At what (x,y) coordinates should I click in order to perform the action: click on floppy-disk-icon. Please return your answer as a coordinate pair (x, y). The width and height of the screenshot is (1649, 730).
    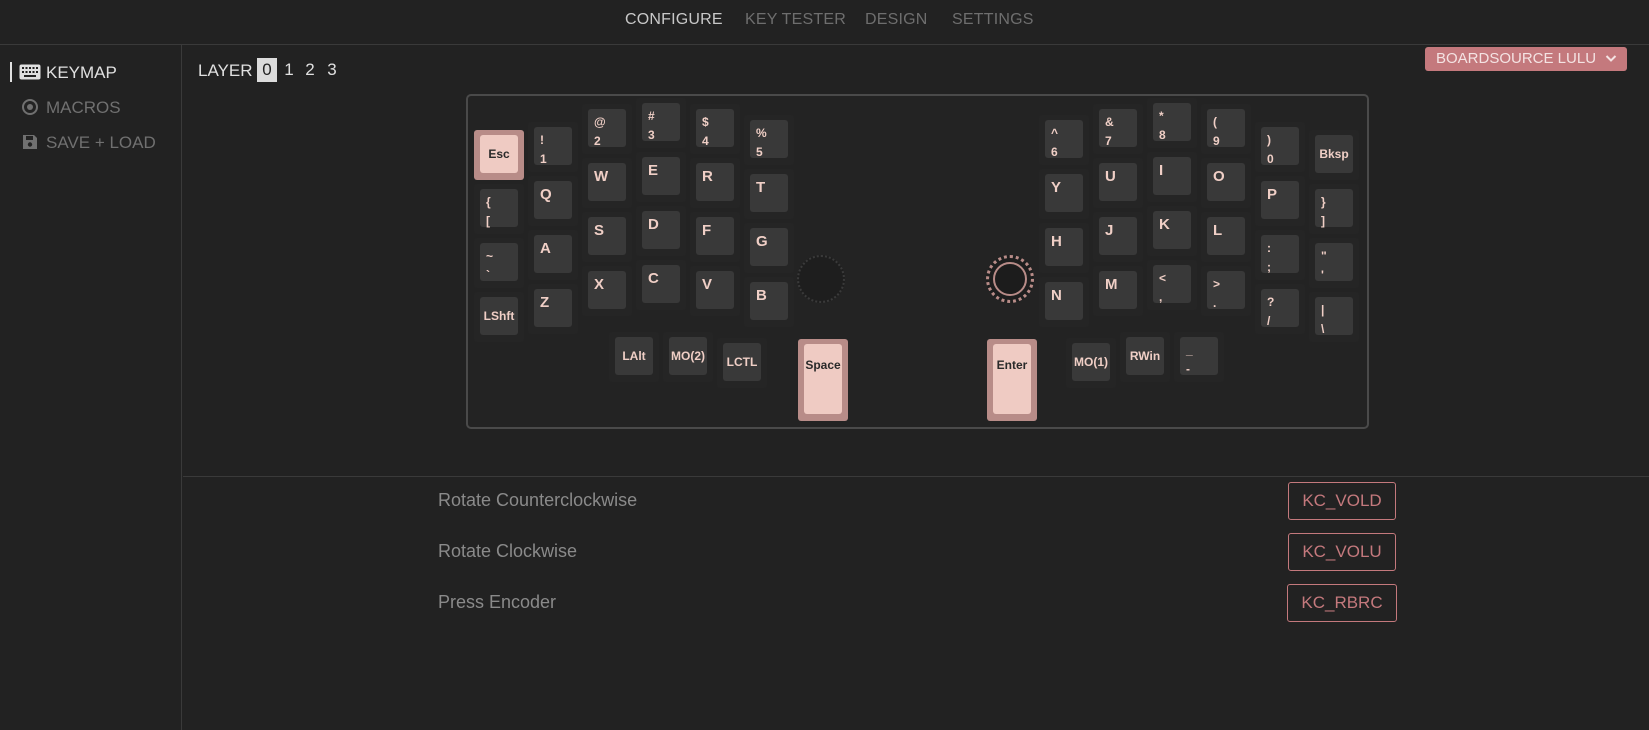
    Looking at the image, I should click on (30, 142).